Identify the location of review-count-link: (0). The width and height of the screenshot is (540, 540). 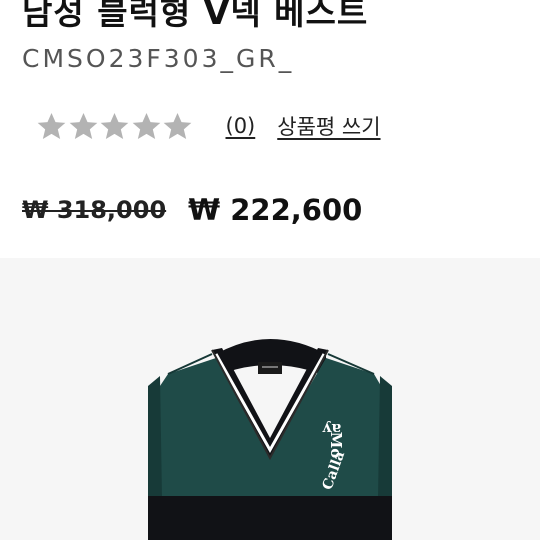
(241, 126).